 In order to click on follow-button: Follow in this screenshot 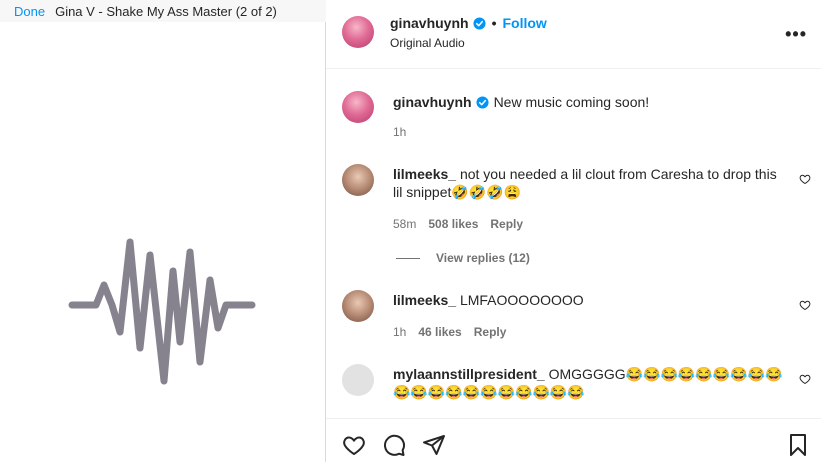, I will do `click(524, 23)`.